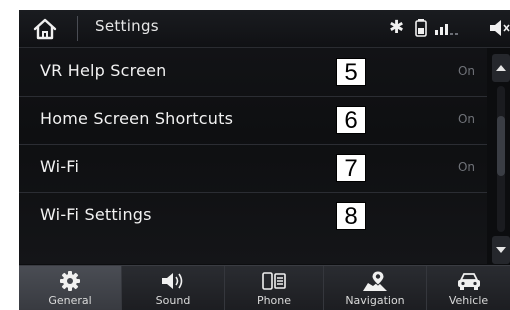 The image size is (510, 310). What do you see at coordinates (274, 281) in the screenshot?
I see `phone-icon` at bounding box center [274, 281].